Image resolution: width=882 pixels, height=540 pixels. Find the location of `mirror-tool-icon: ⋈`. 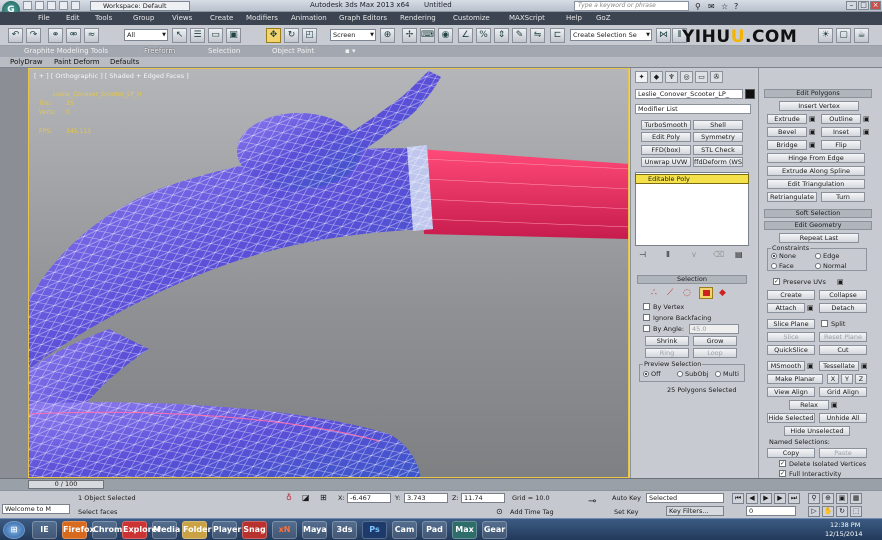

mirror-tool-icon: ⋈ is located at coordinates (663, 35).